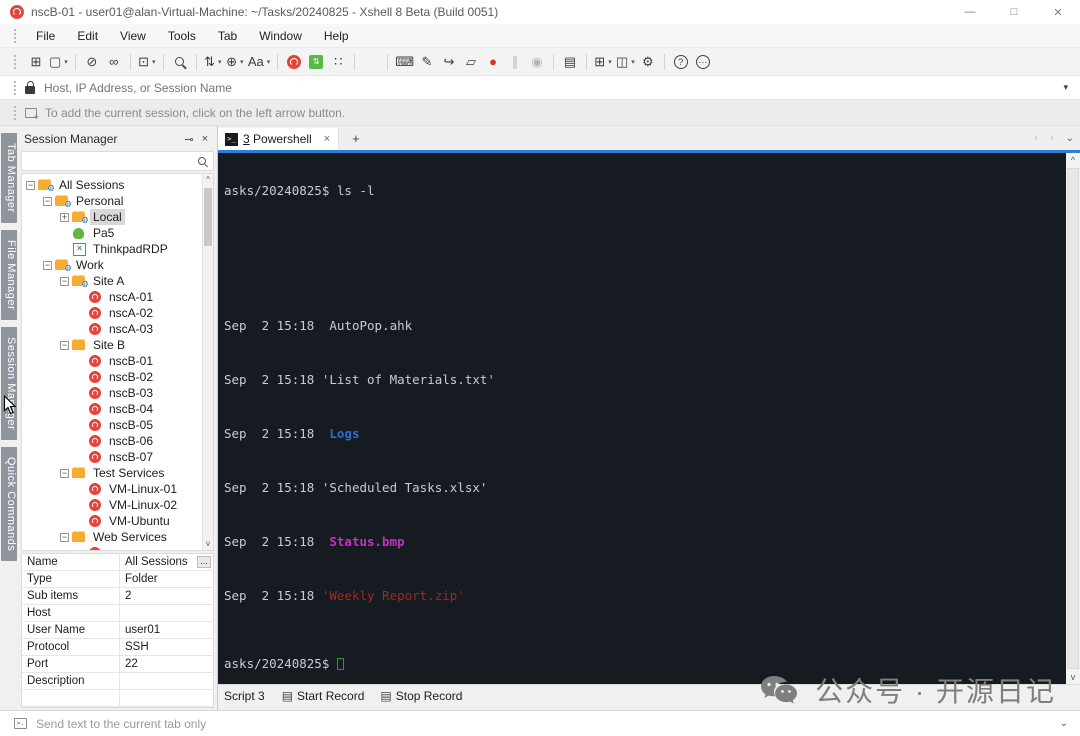 The width and height of the screenshot is (1080, 736). I want to click on help-icon: ?, so click(681, 62).